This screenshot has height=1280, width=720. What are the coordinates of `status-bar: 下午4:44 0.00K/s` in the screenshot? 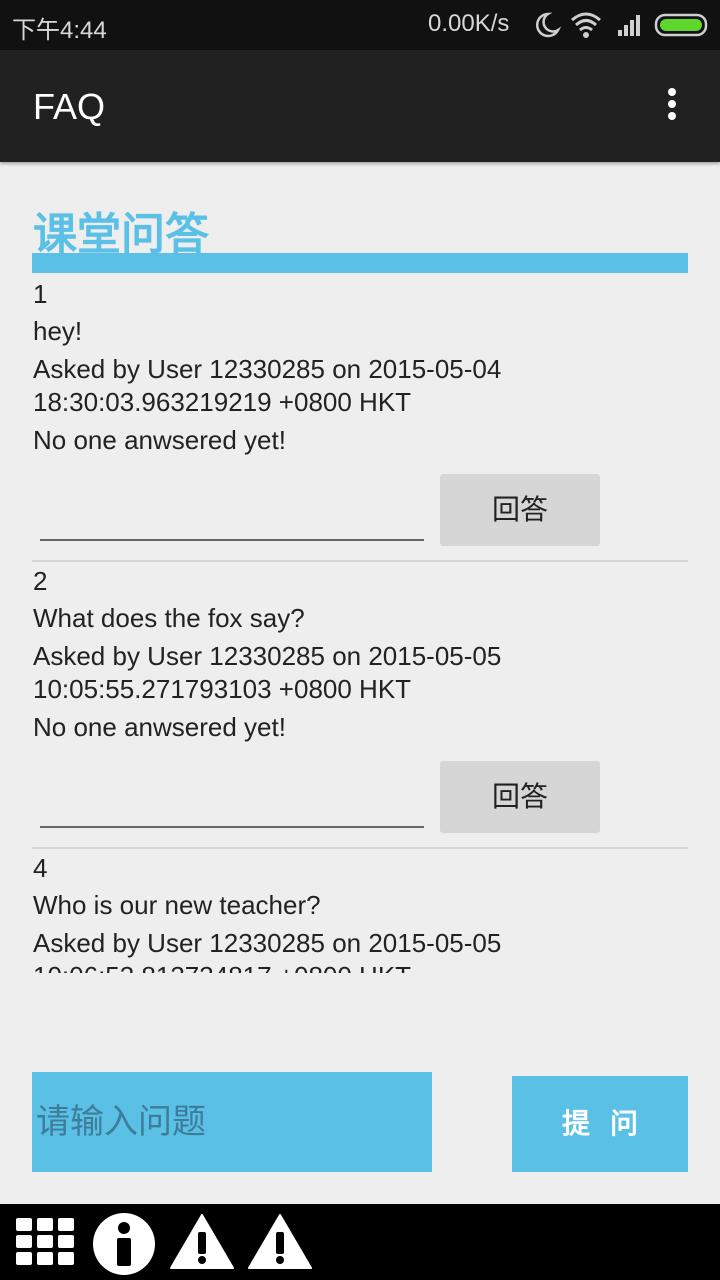 It's located at (360, 25).